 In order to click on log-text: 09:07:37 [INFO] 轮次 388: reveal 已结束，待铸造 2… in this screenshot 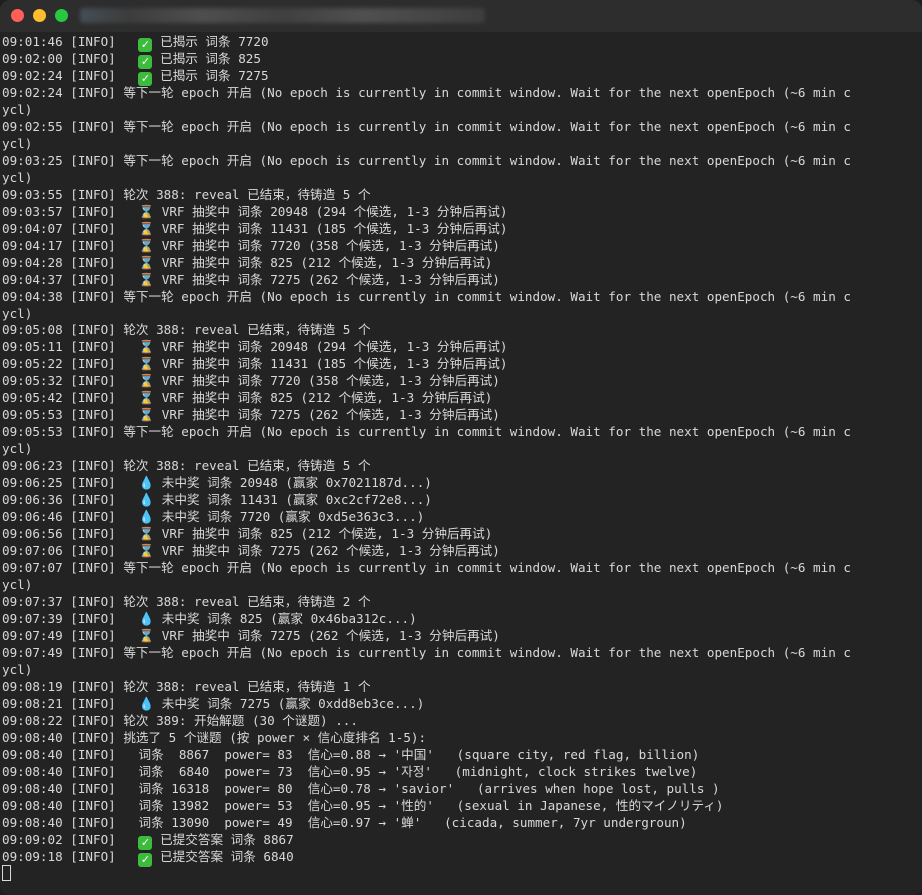, I will do `click(186, 601)`.